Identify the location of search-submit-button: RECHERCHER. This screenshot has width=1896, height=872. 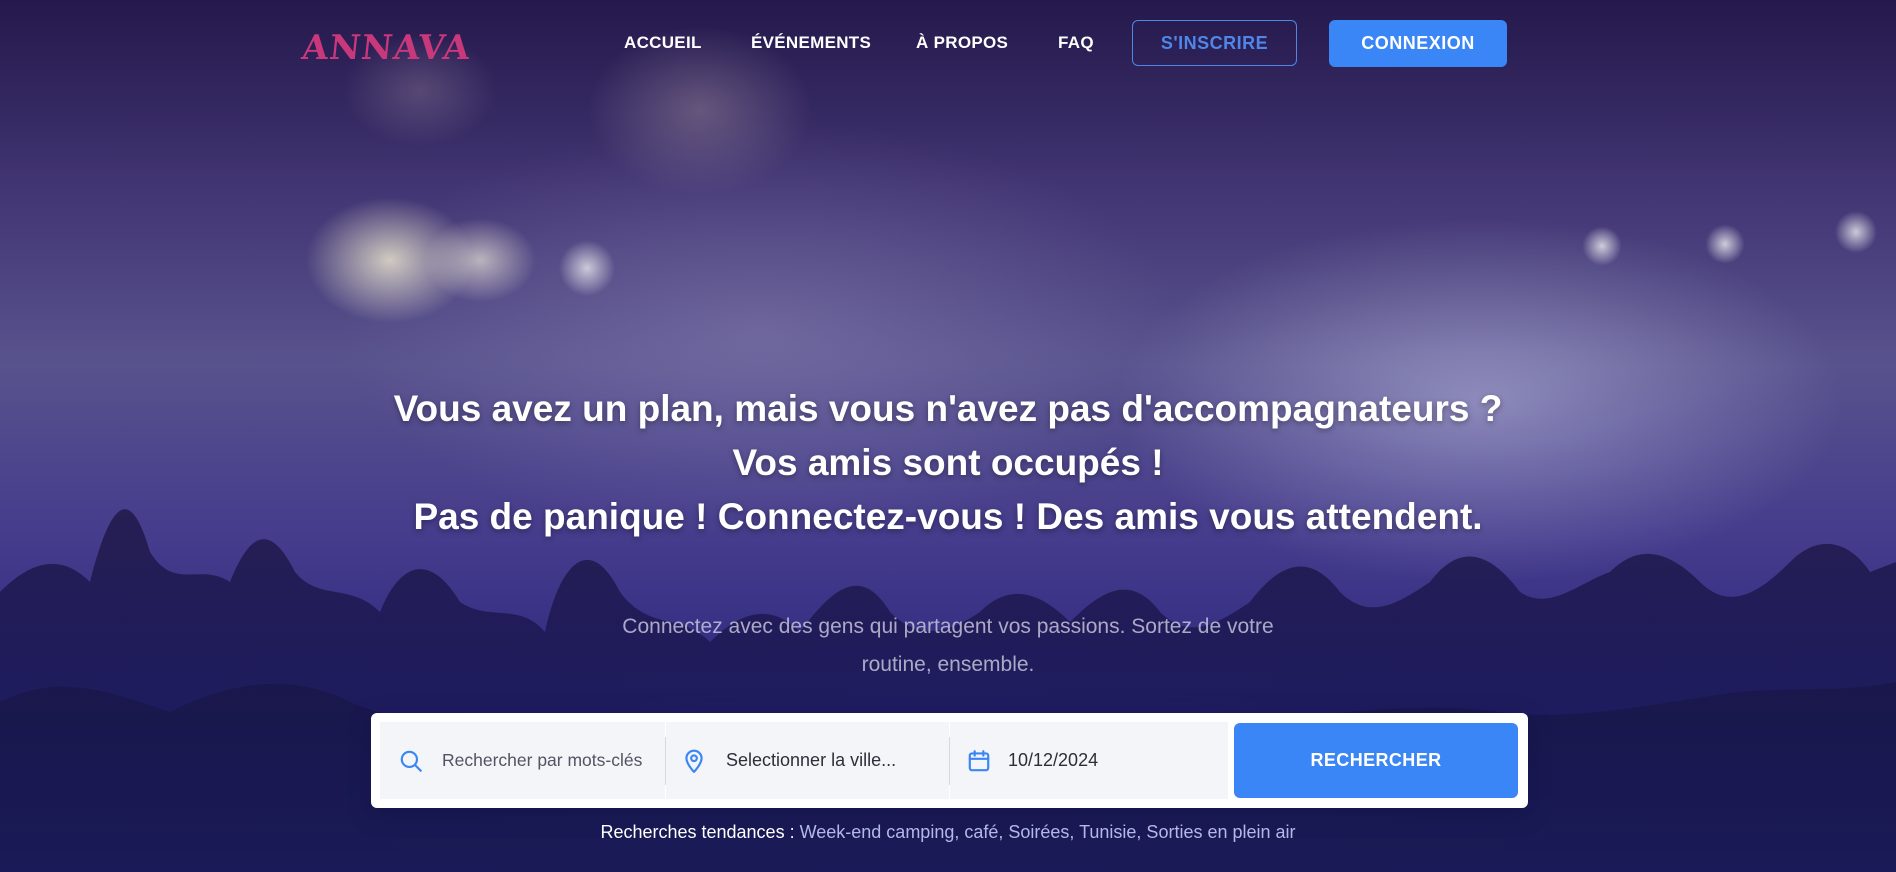
(1376, 760).